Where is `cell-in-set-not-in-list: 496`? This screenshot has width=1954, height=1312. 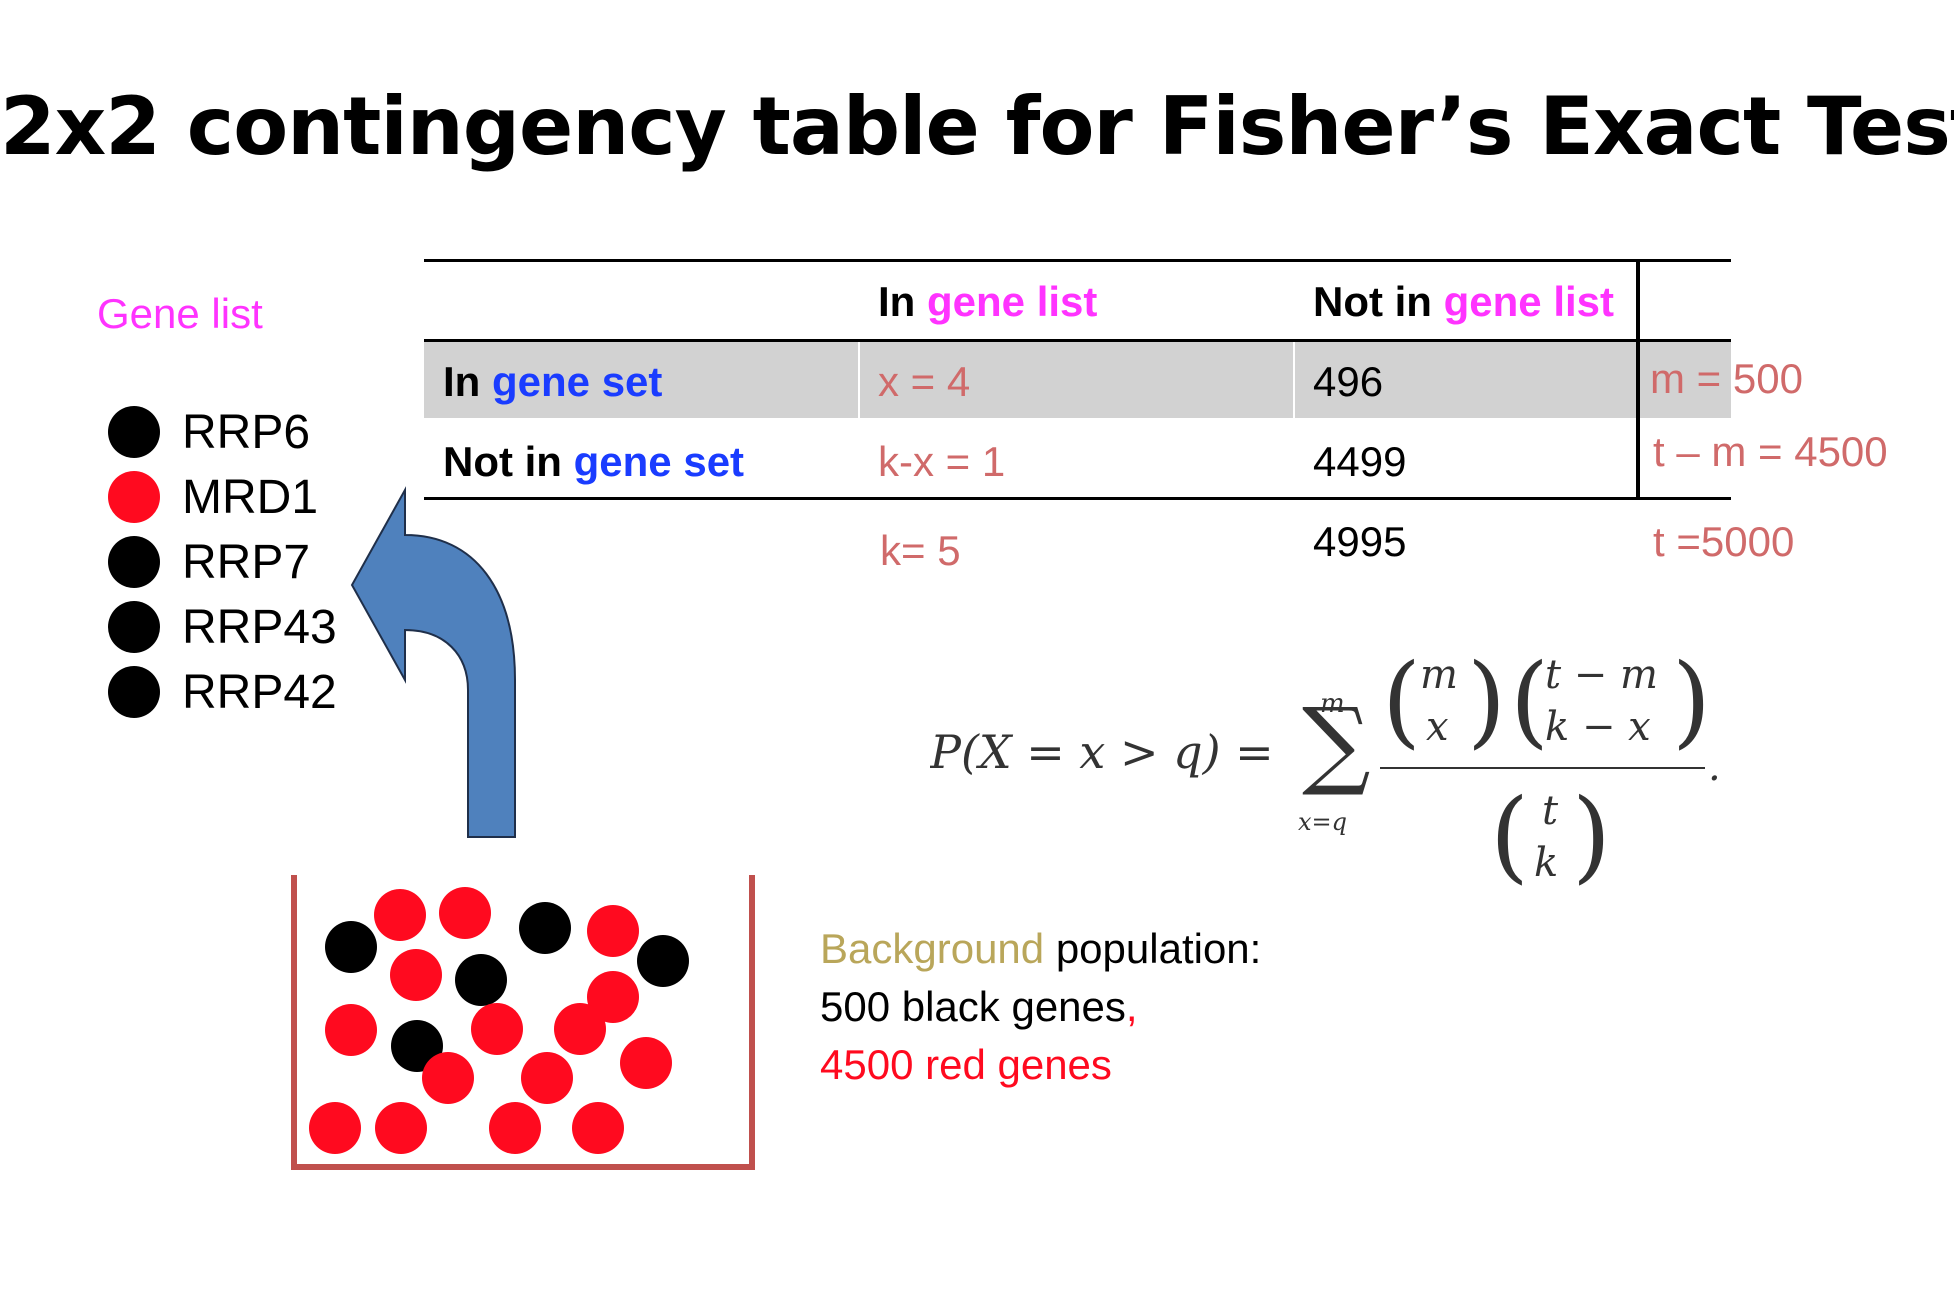
cell-in-set-not-in-list: 496 is located at coordinates (1348, 381).